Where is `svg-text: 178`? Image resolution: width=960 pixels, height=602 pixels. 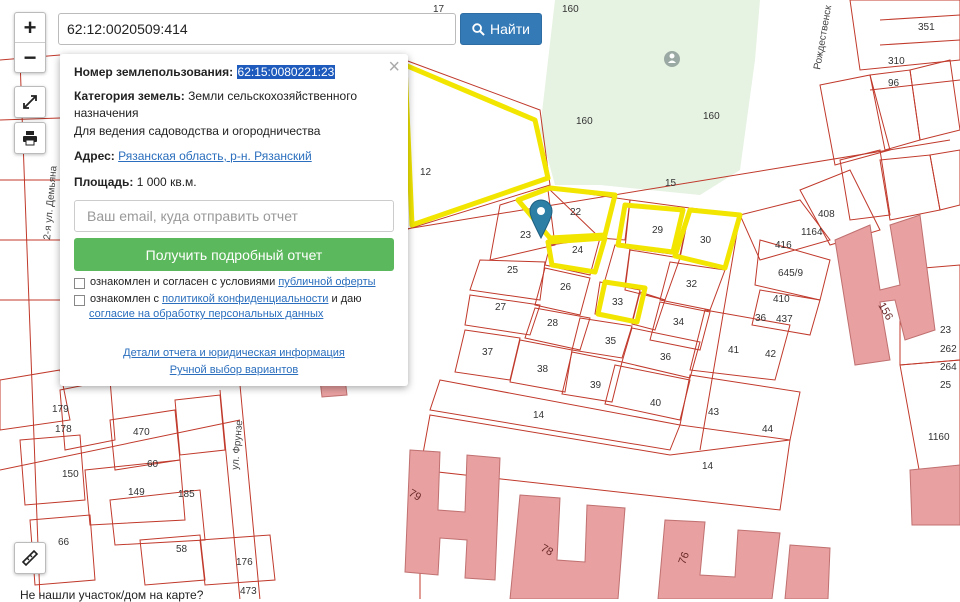
svg-text: 178 is located at coordinates (63, 429).